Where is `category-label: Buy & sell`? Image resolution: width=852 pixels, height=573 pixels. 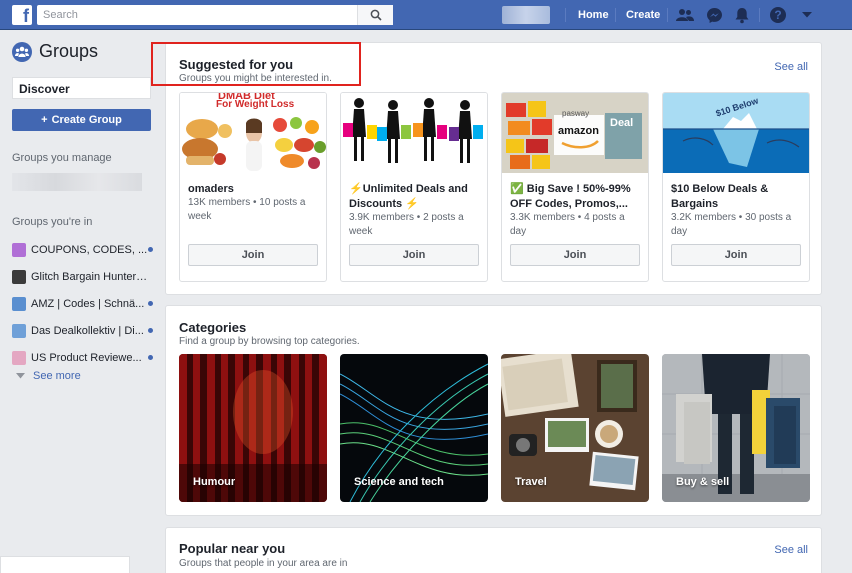
category-label: Buy & sell is located at coordinates (703, 482).